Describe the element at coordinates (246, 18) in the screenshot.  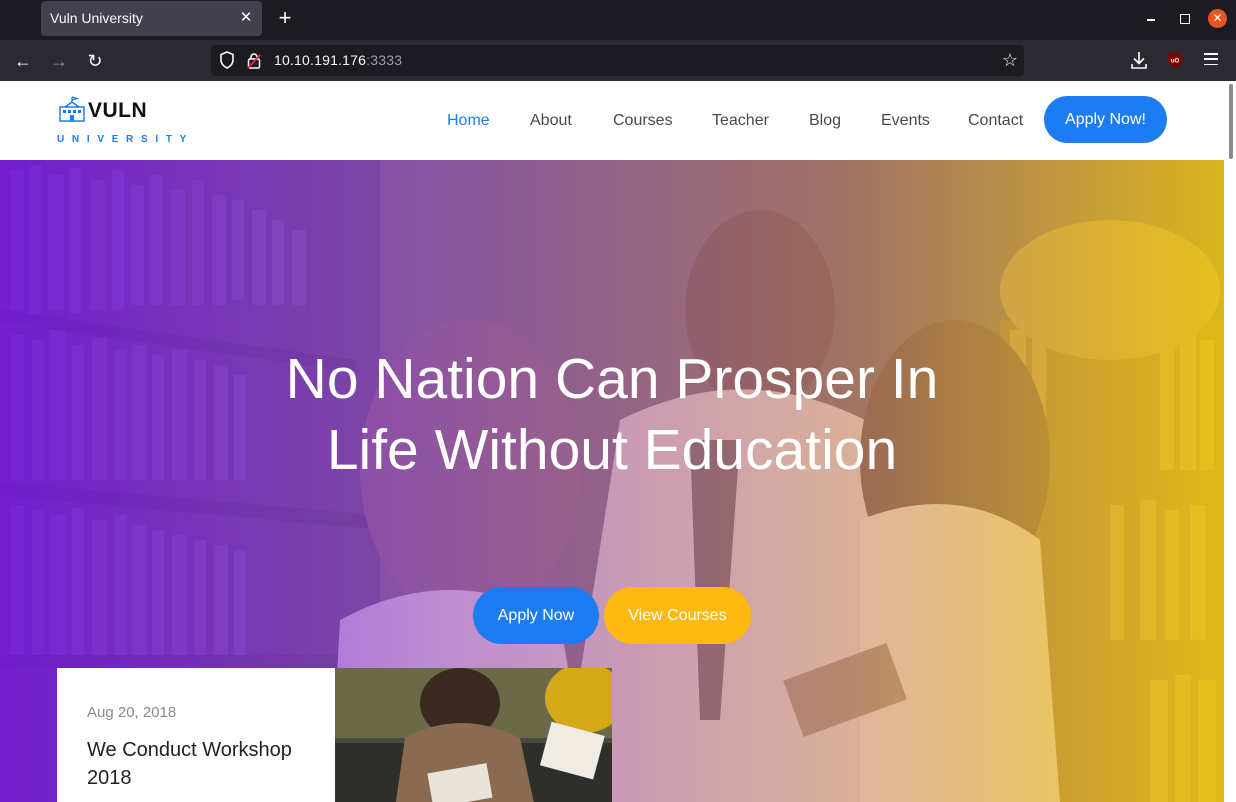
I see `tab-close-icon: ✕` at that location.